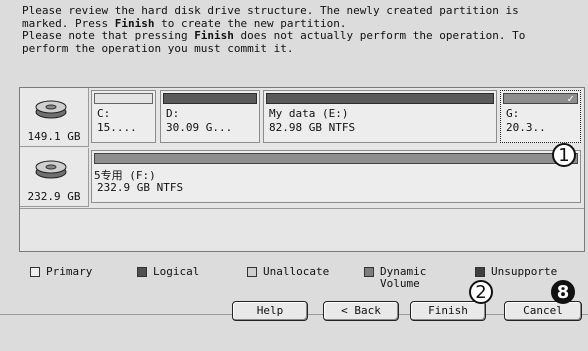  Describe the element at coordinates (563, 292) in the screenshot. I see `callout-8: 8` at that location.